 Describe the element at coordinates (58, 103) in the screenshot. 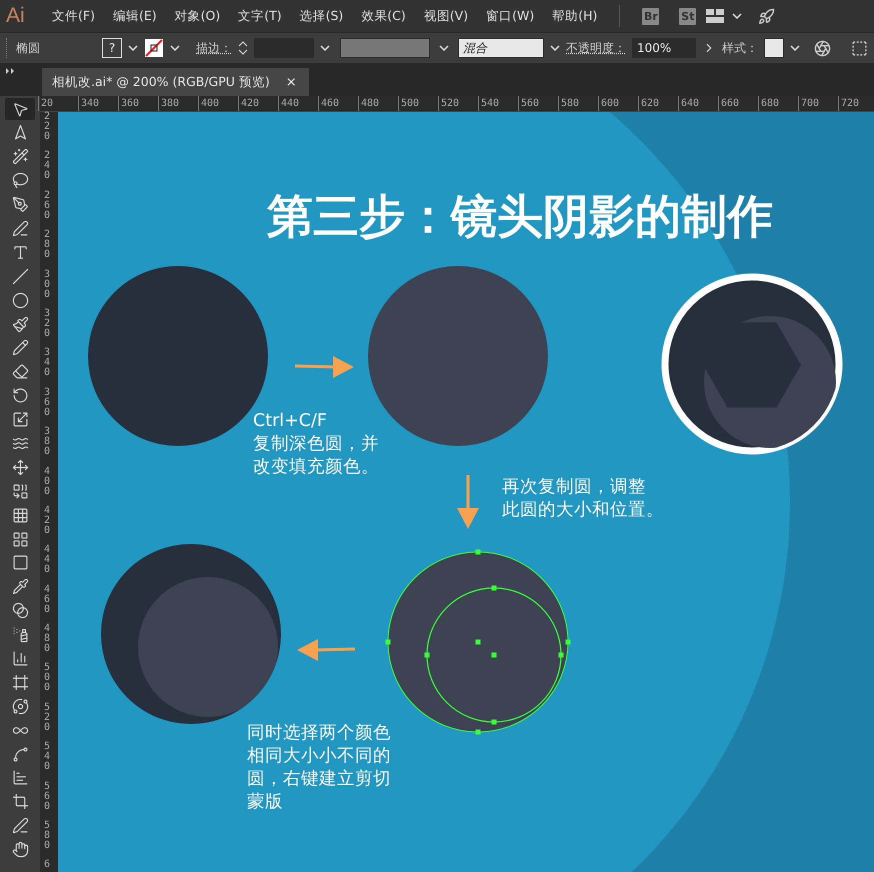

I see `ruler-label: 20` at that location.